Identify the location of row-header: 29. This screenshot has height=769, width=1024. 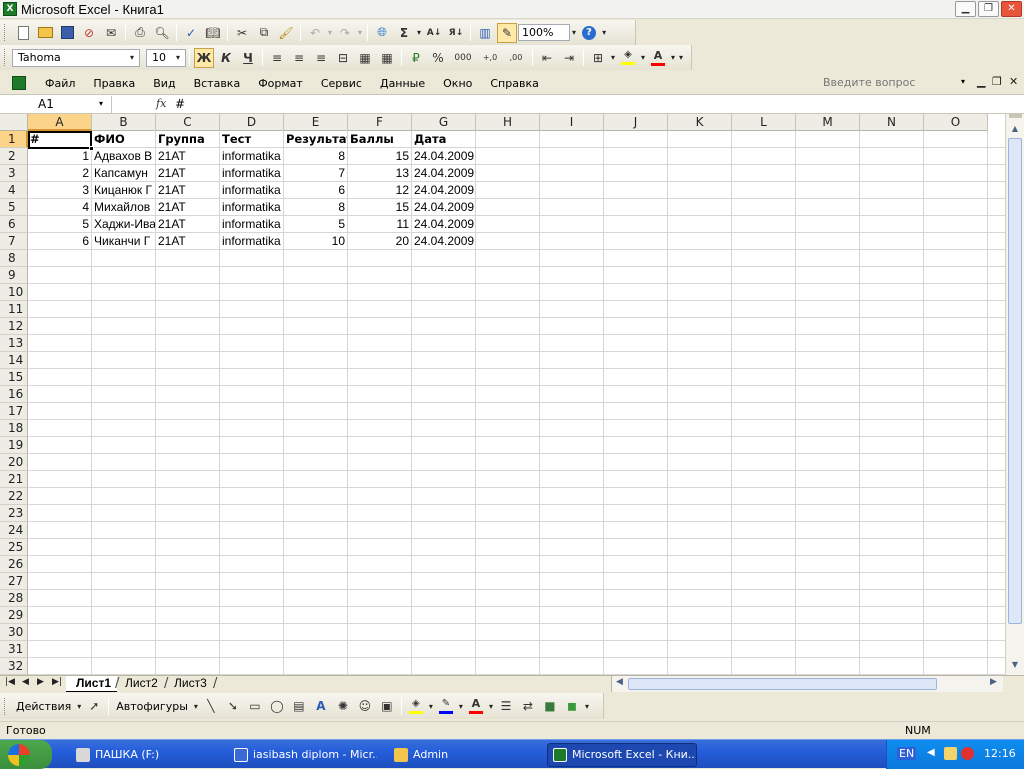
(14, 615).